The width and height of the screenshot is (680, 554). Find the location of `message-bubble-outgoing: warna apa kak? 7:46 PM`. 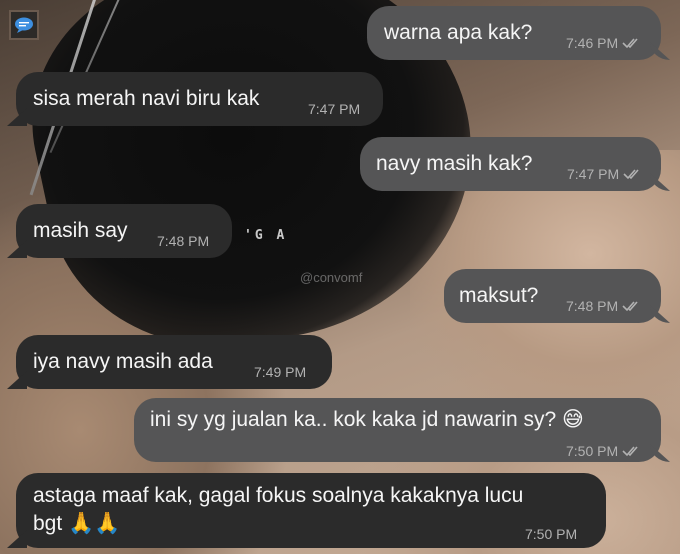

message-bubble-outgoing: warna apa kak? 7:46 PM is located at coordinates (518, 33).